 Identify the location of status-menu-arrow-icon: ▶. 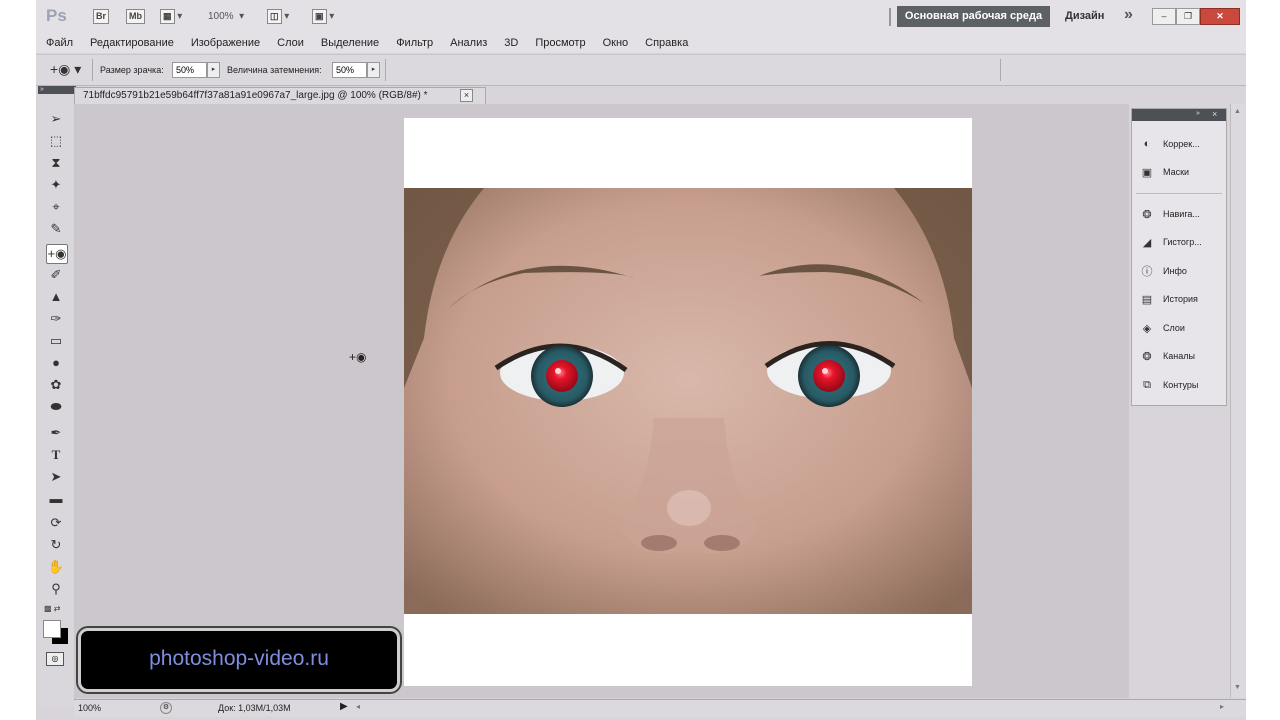
(344, 706).